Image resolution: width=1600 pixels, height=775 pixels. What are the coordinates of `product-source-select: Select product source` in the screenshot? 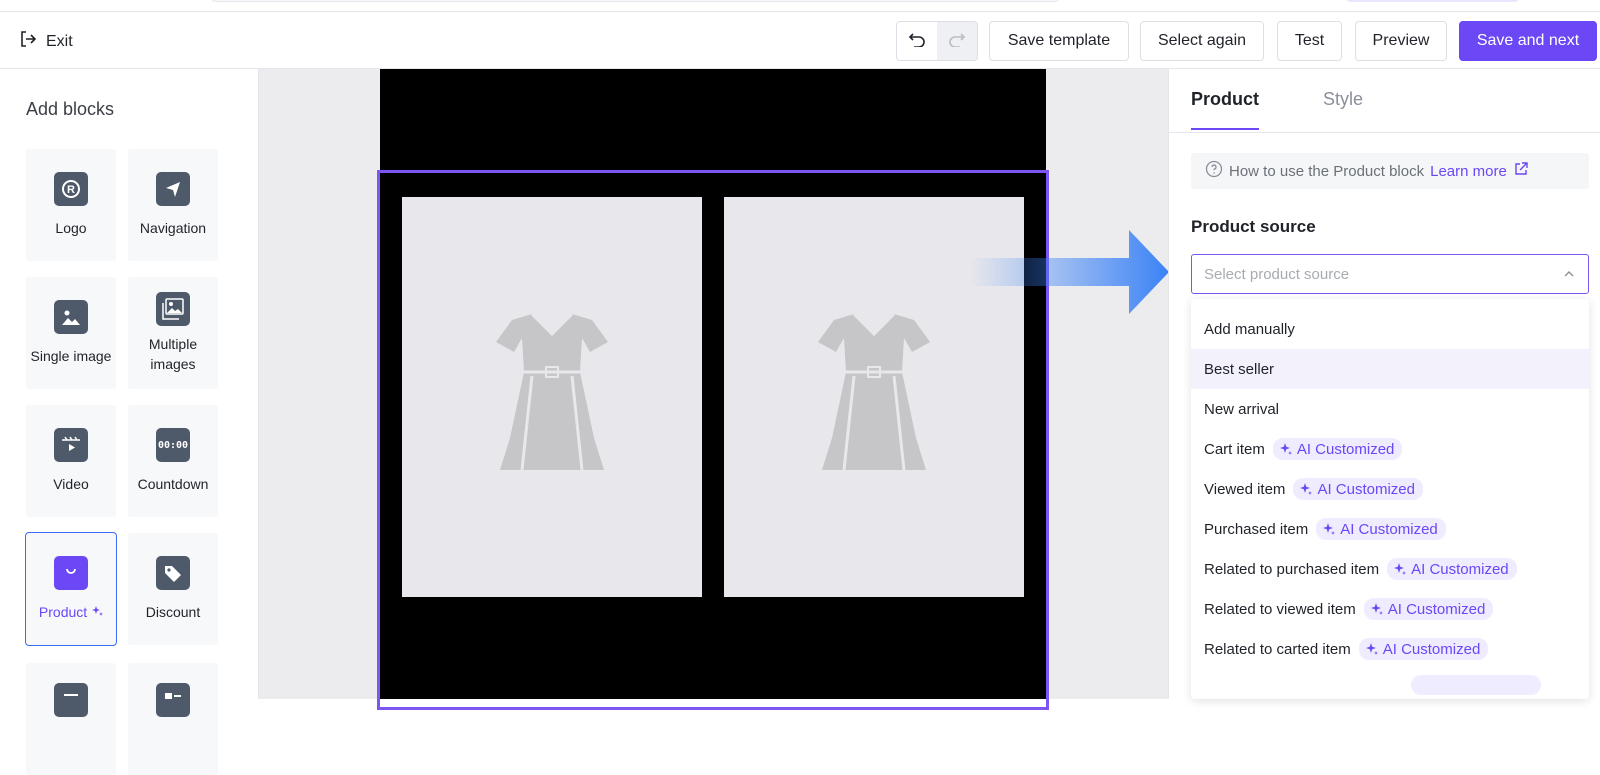 It's located at (1390, 274).